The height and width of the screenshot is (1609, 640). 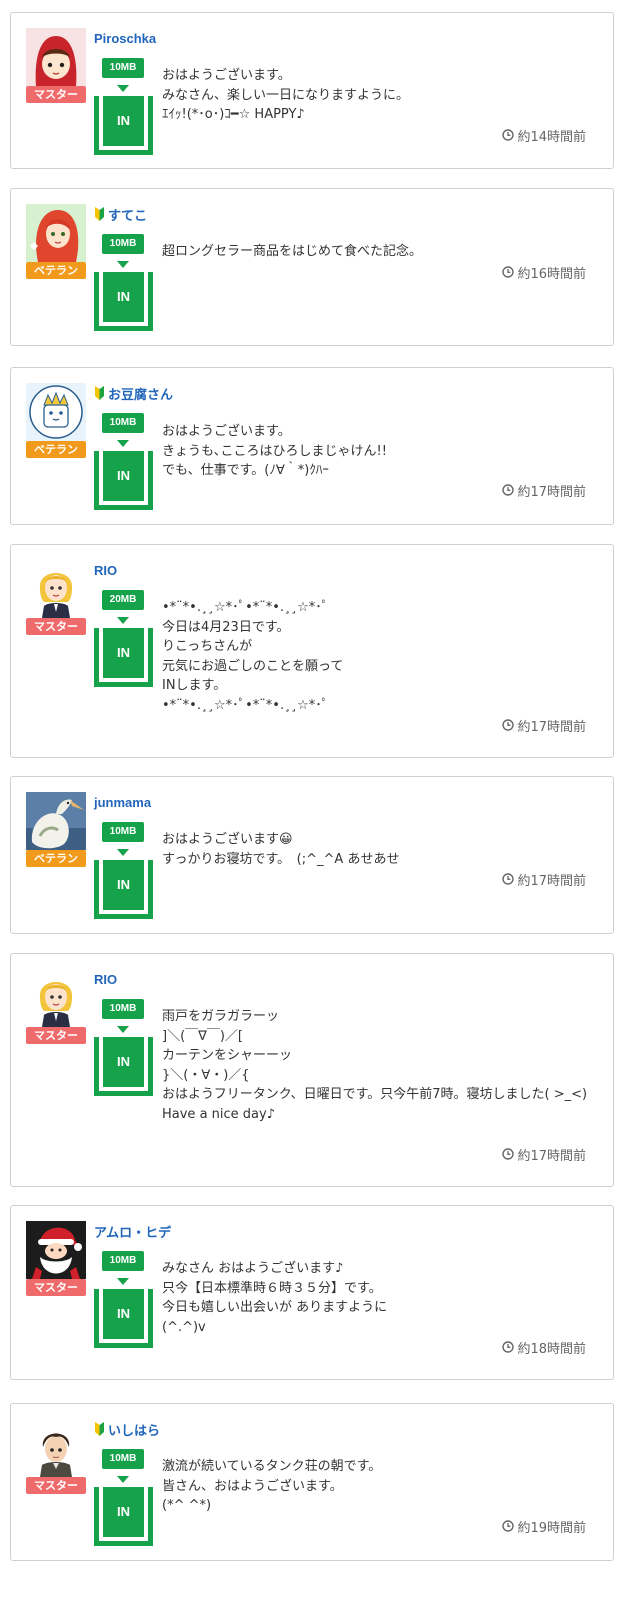 What do you see at coordinates (56, 270) in the screenshot?
I see `rank-badge: ベテラン` at bounding box center [56, 270].